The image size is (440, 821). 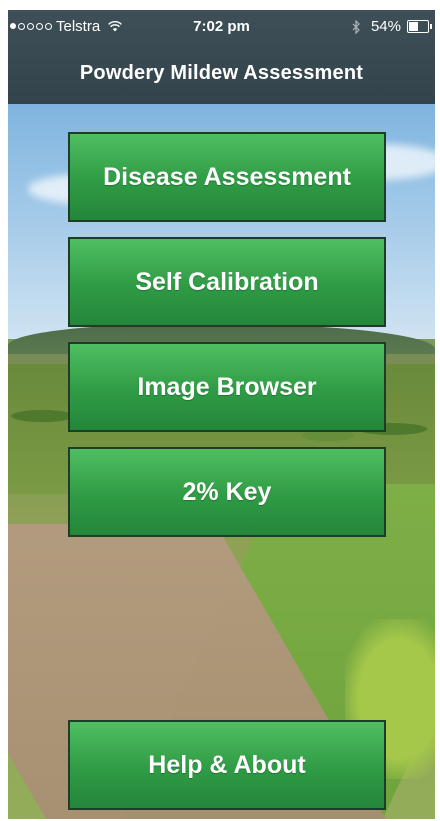 I want to click on bluetooth-icon, so click(x=356, y=26).